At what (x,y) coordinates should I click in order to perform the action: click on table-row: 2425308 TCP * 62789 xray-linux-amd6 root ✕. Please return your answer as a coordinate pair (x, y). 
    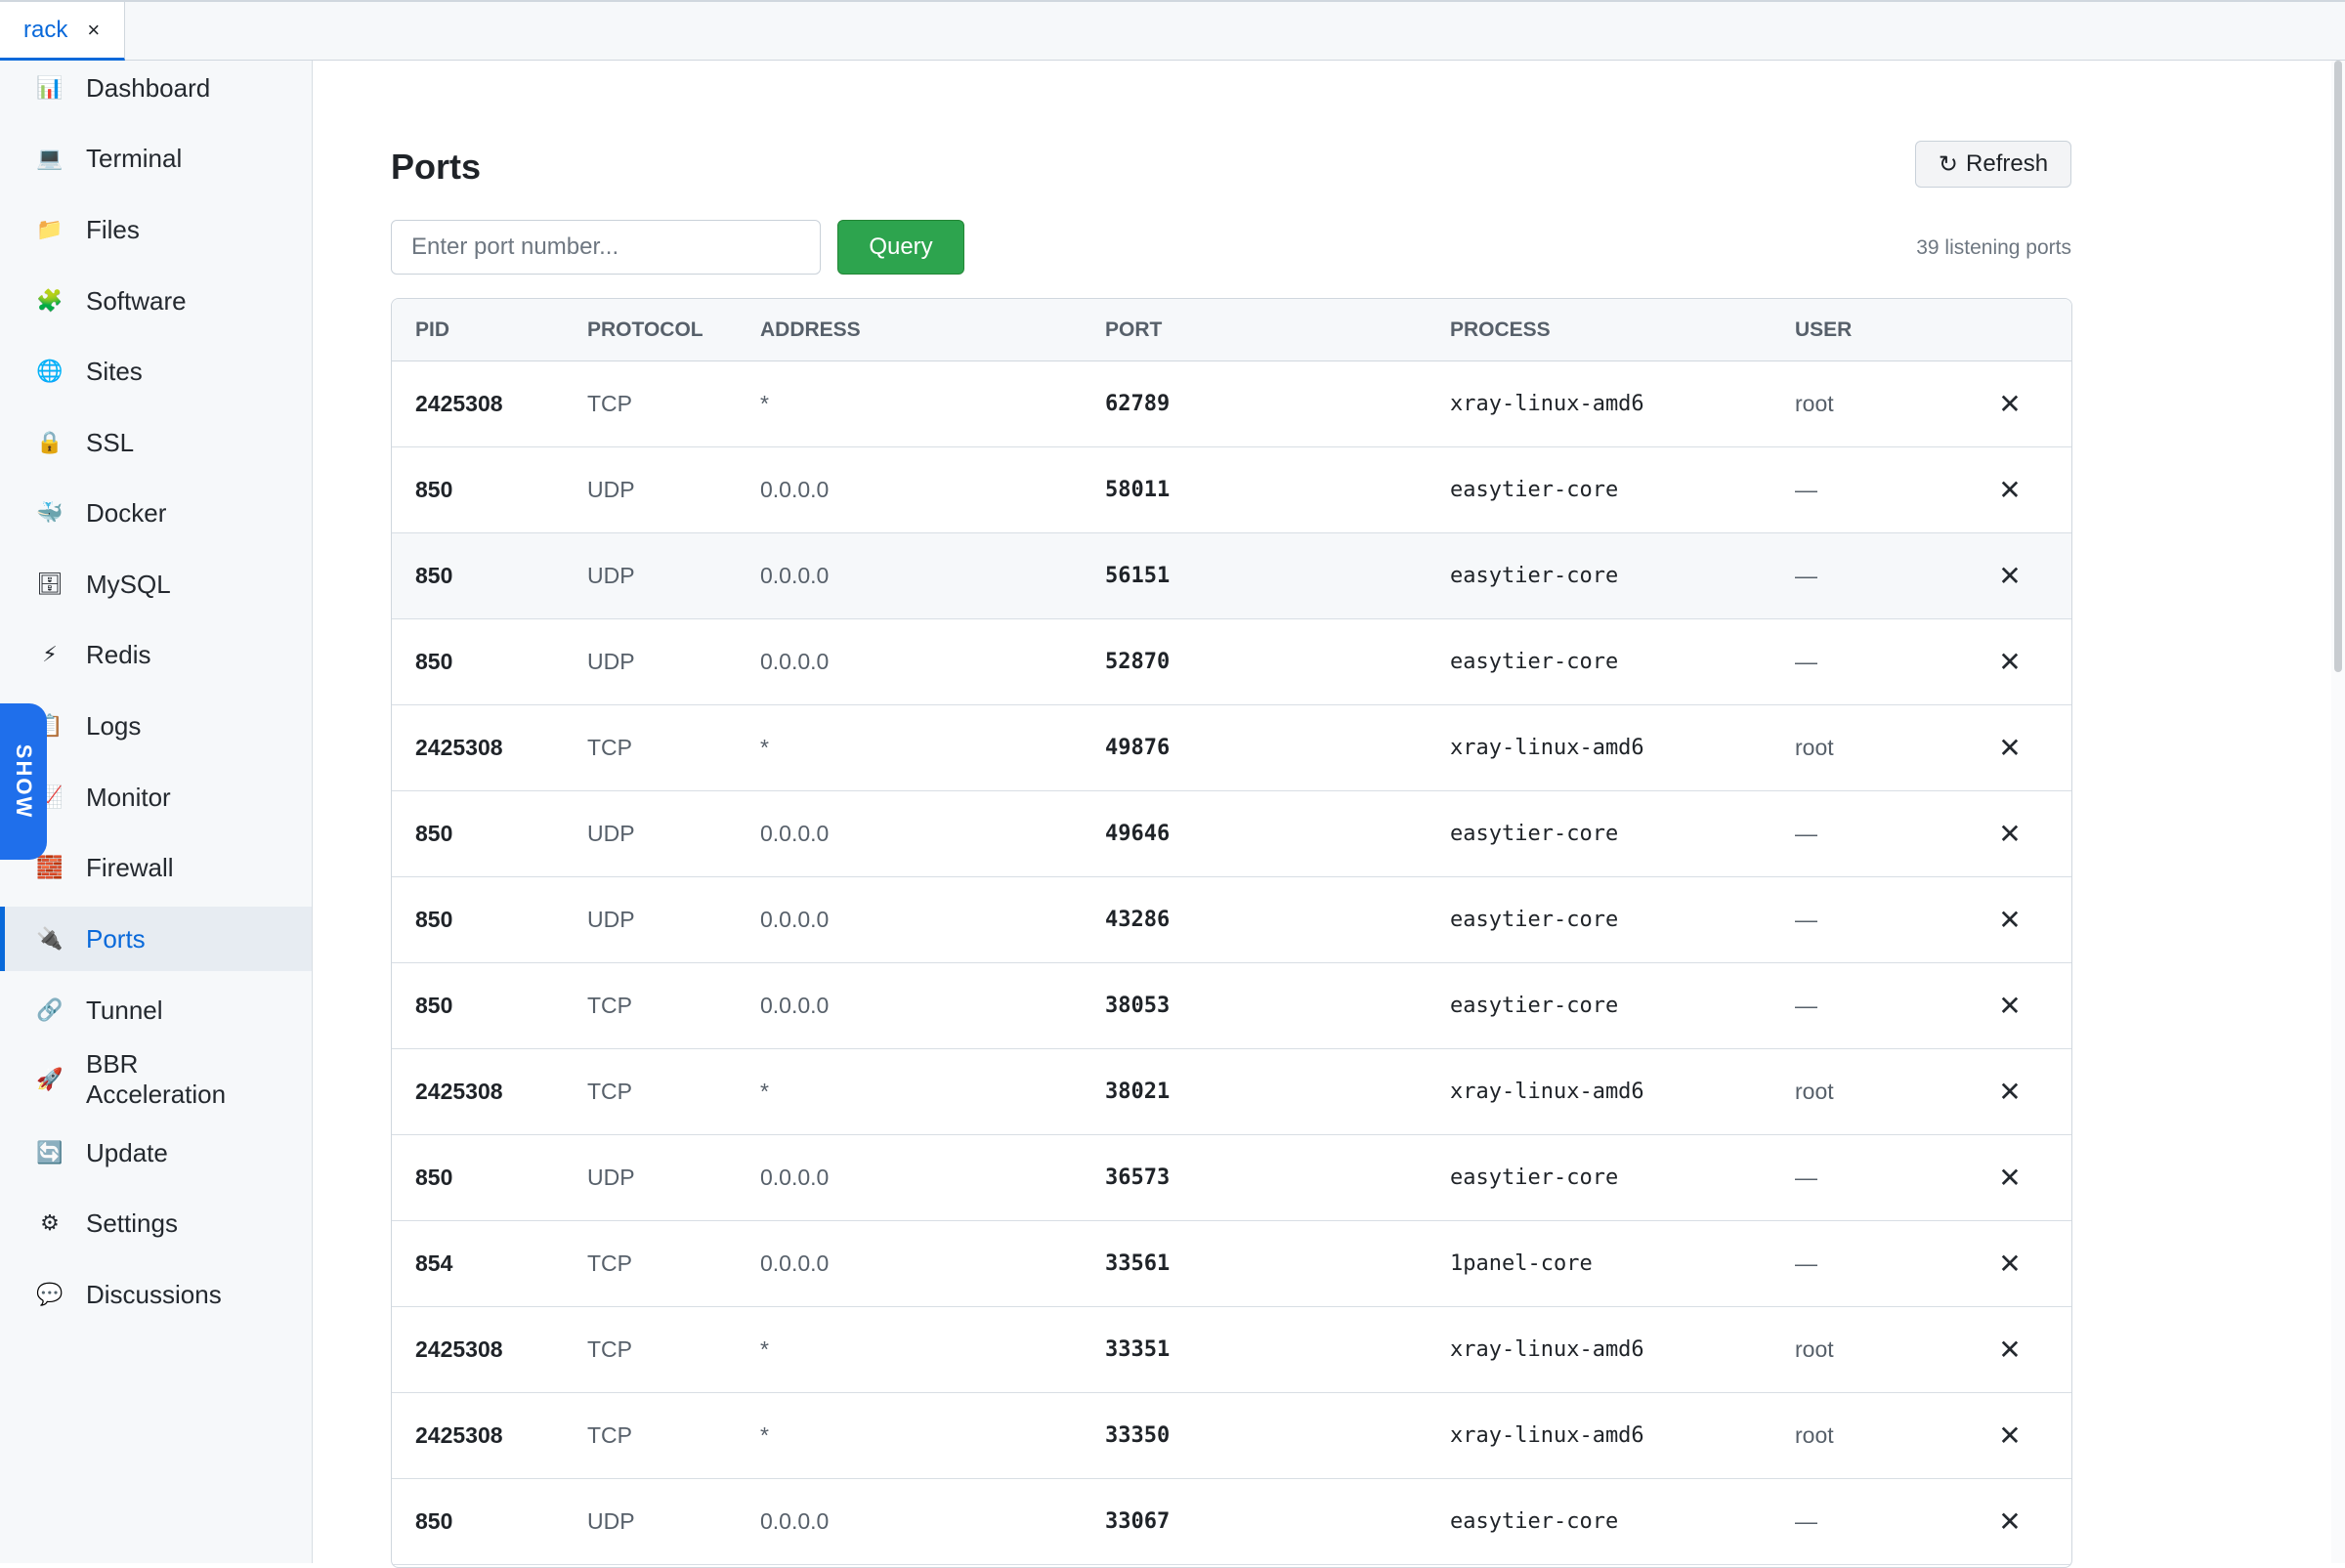
    Looking at the image, I should click on (1231, 404).